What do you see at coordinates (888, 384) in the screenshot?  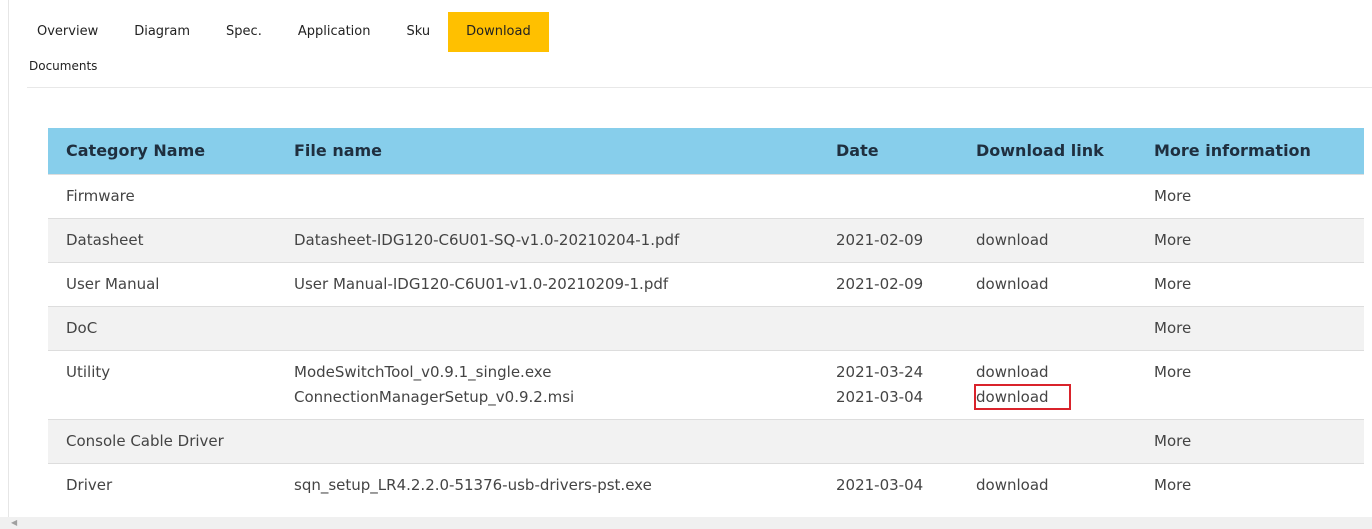 I see `date-cell: 2021-03-24 2021-03-04` at bounding box center [888, 384].